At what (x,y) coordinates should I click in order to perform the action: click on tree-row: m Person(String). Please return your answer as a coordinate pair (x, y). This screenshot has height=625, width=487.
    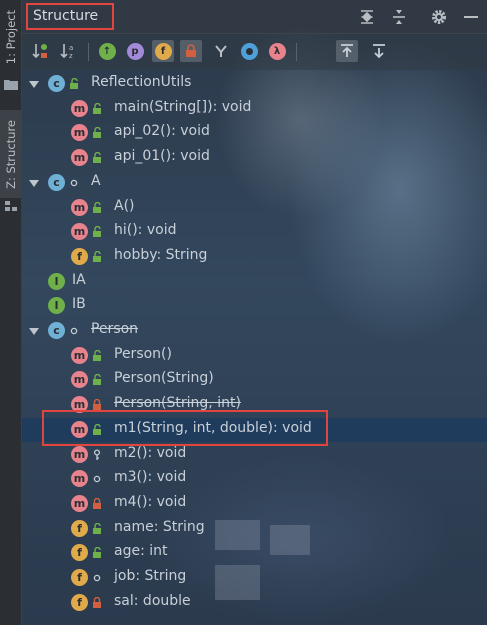
    Looking at the image, I should click on (254, 380).